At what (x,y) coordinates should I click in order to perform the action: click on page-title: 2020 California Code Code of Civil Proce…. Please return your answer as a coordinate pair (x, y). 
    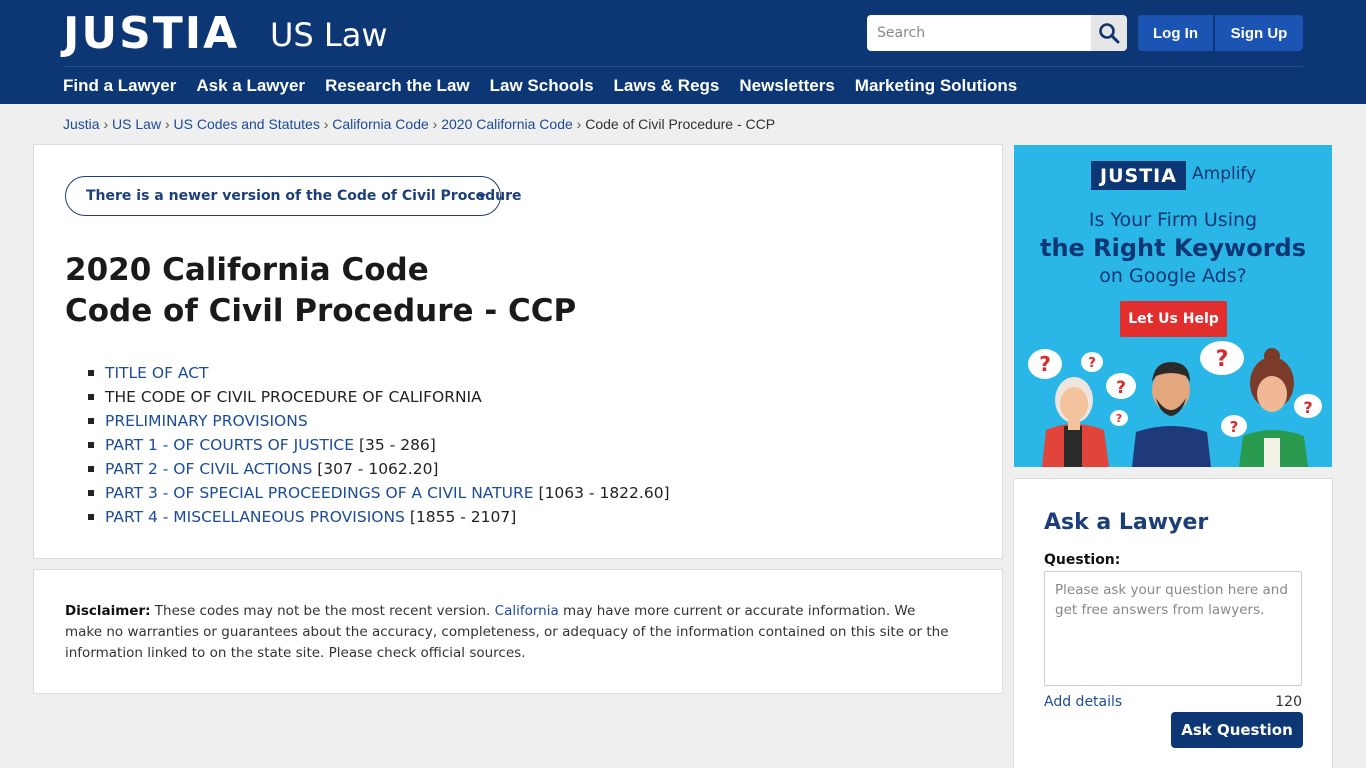
    Looking at the image, I should click on (320, 291).